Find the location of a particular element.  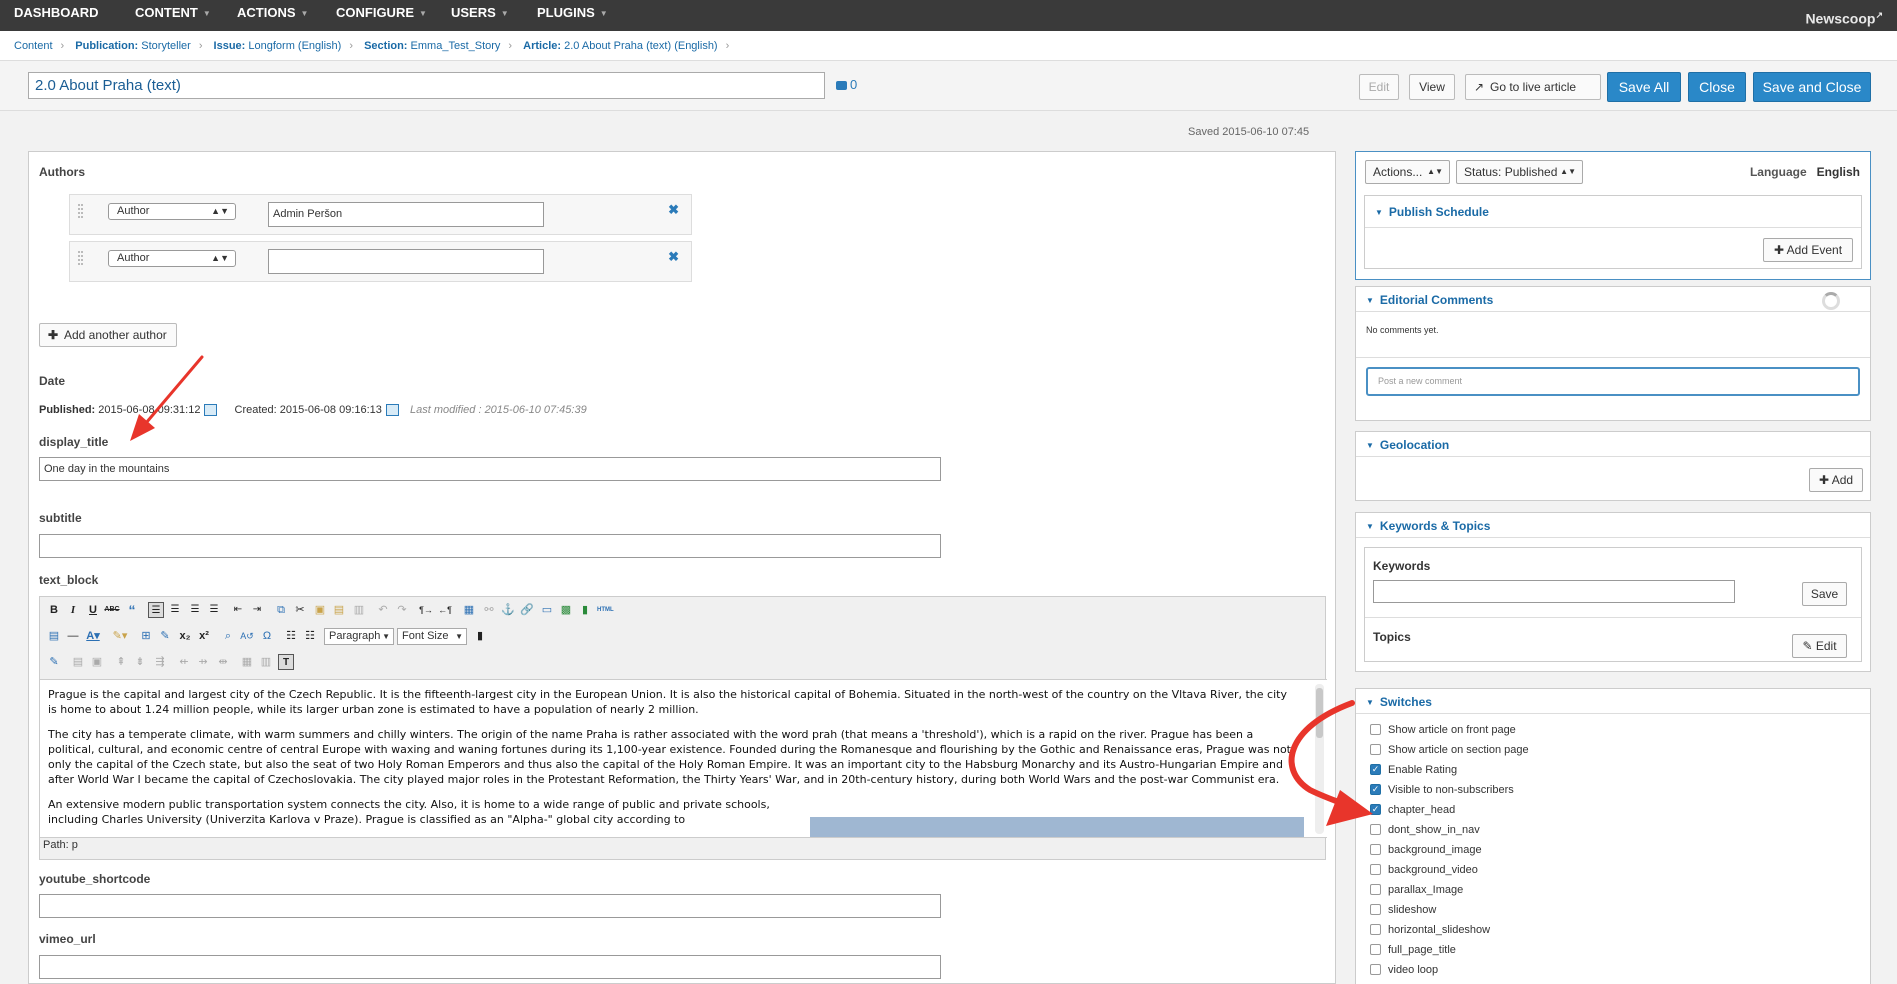

col-before-icon: ⇷ is located at coordinates (184, 662).